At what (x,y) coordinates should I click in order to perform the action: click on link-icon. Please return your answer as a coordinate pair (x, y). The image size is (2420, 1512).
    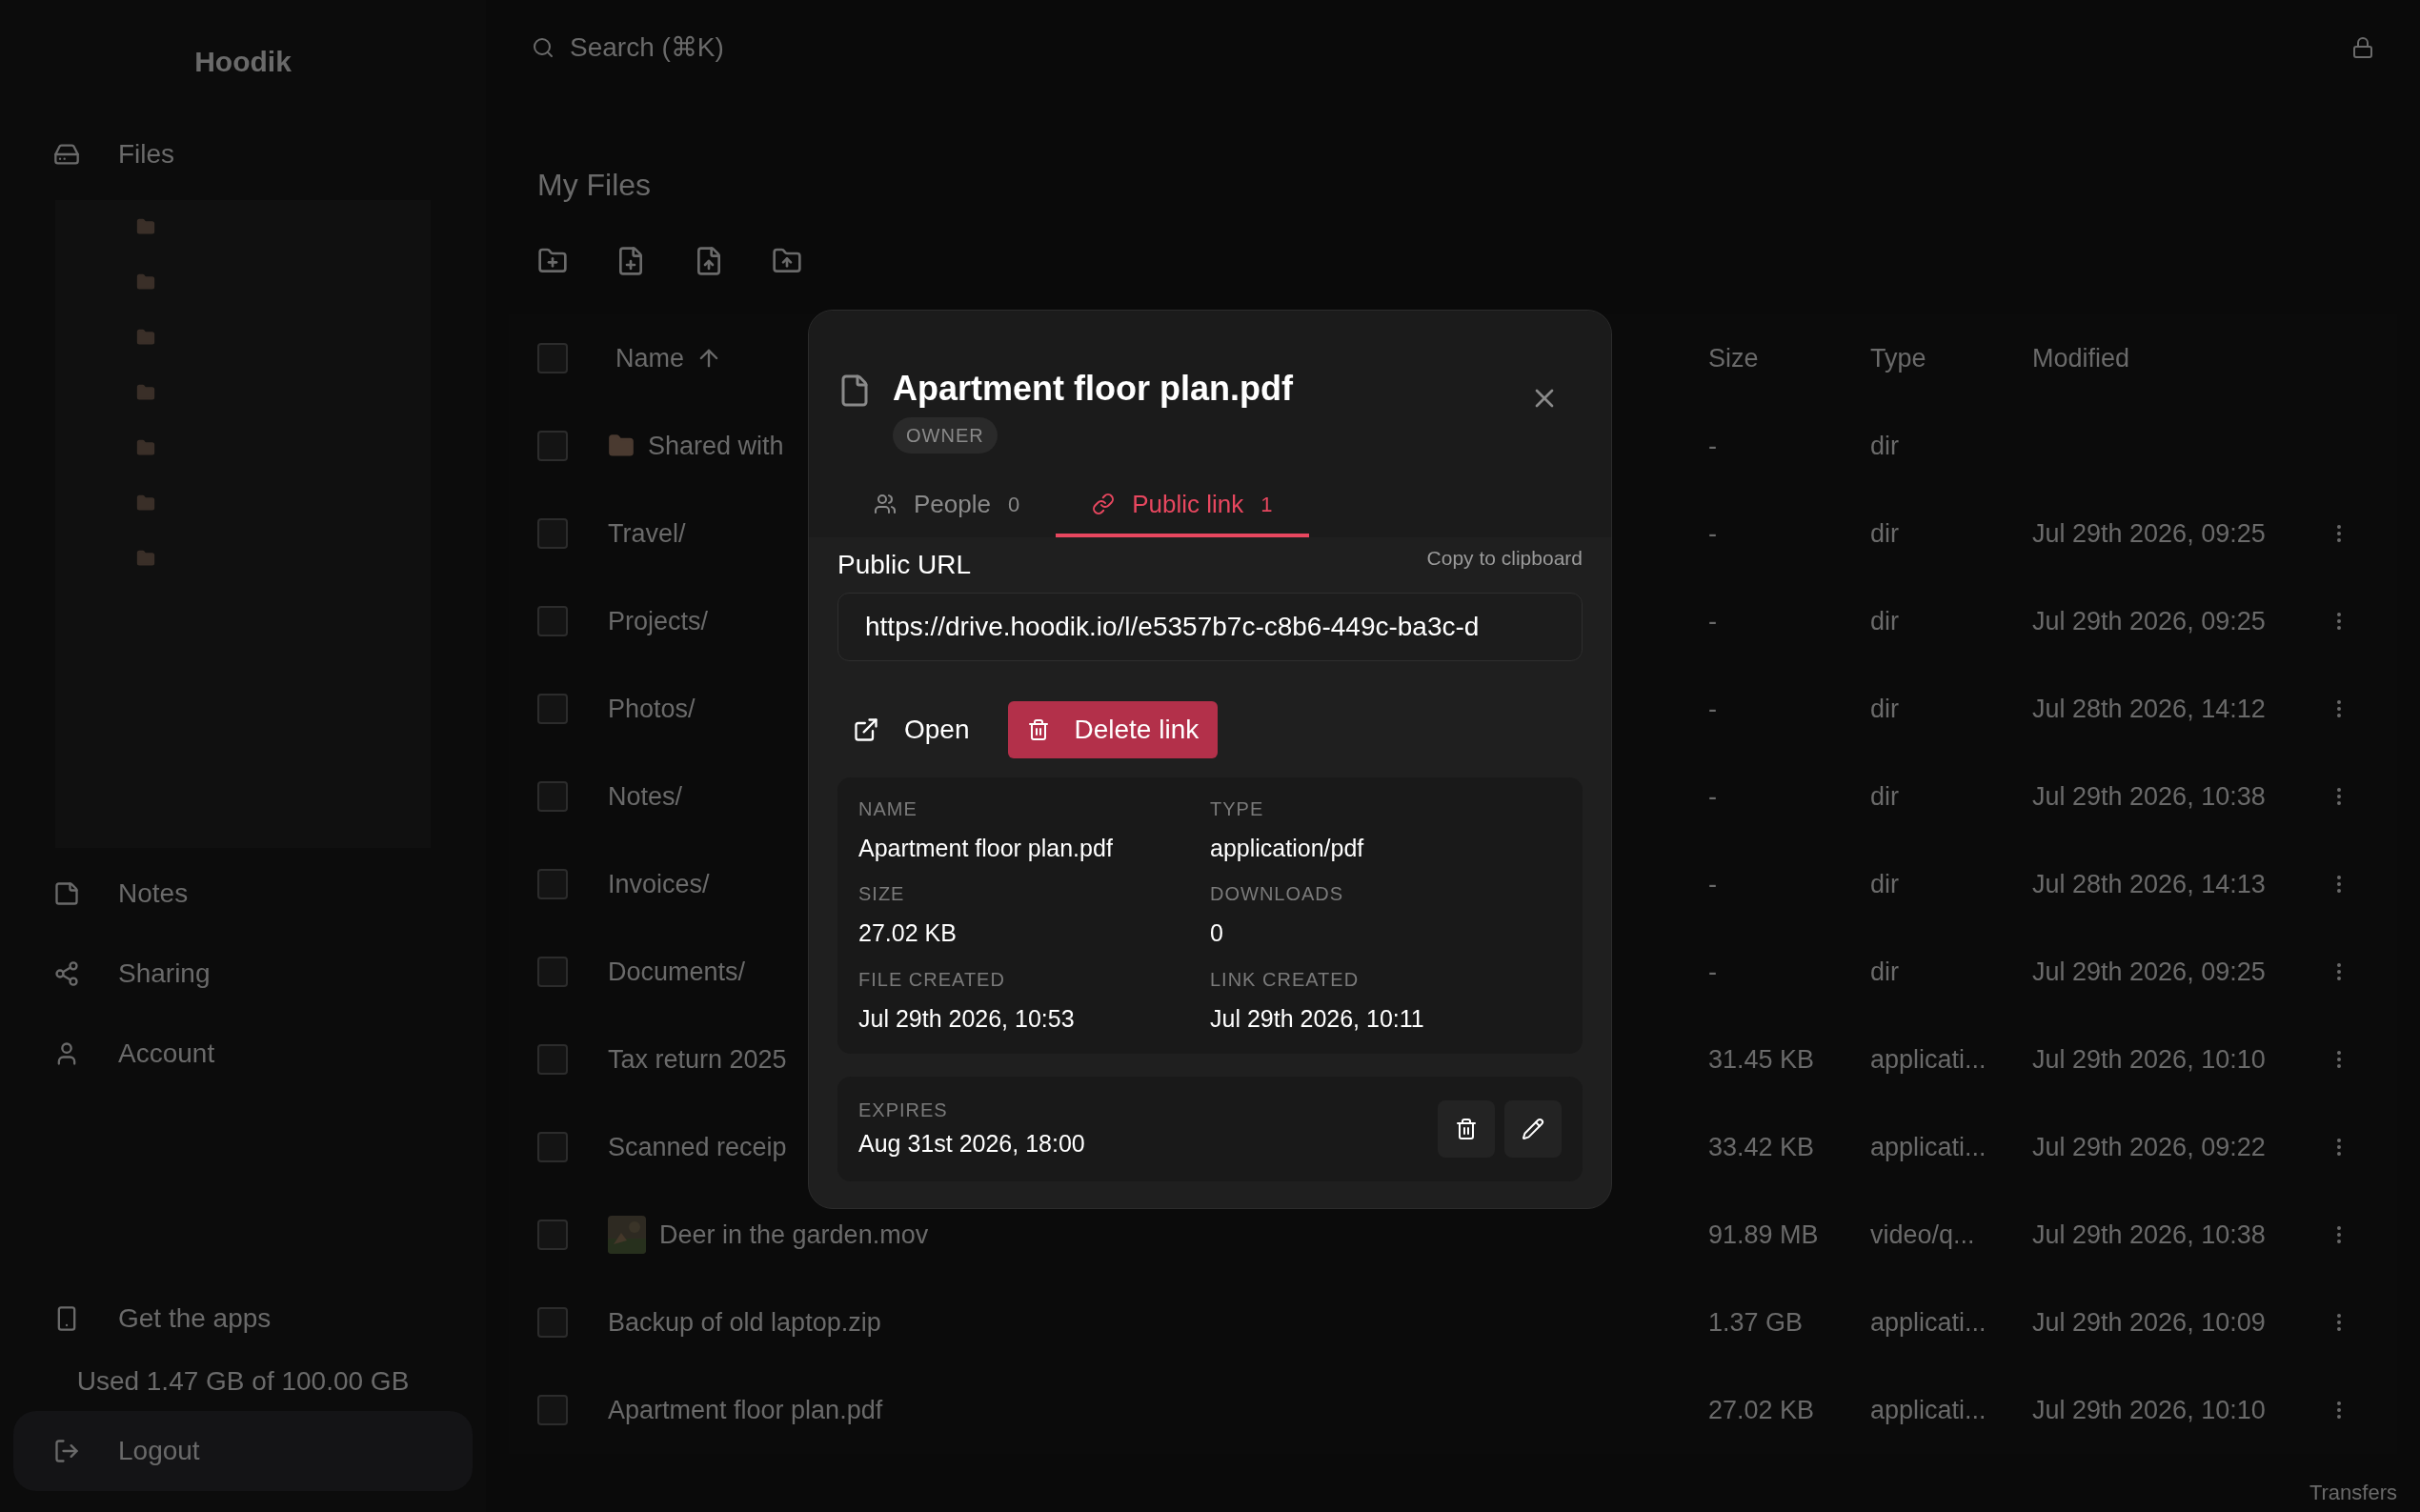
    Looking at the image, I should click on (1104, 504).